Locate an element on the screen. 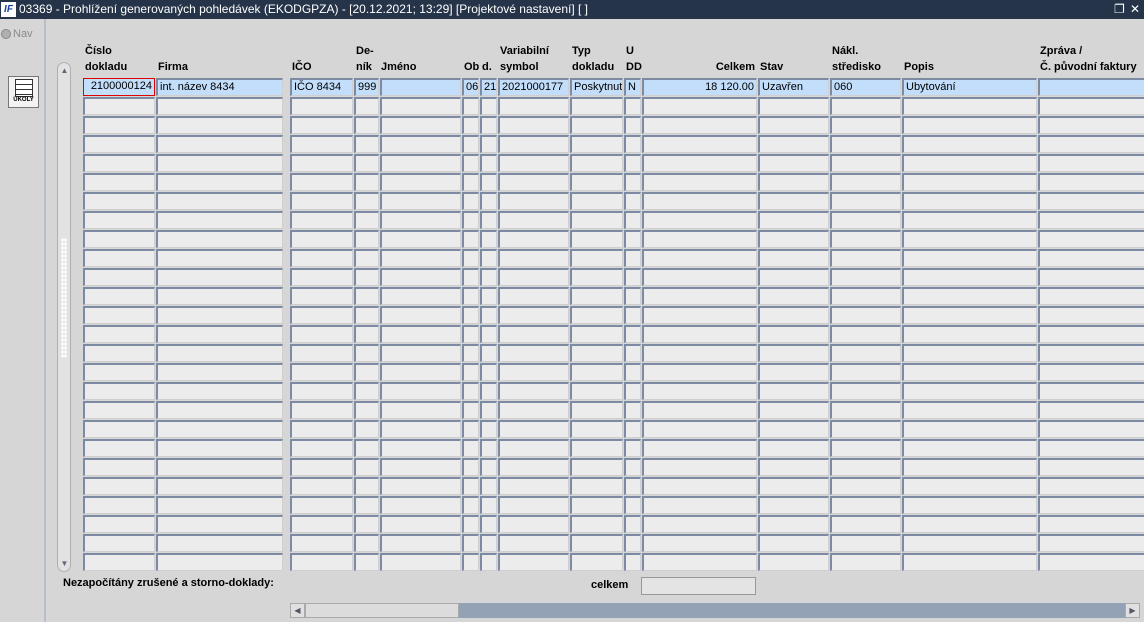 Image resolution: width=1144 pixels, height=622 pixels. scroll-grip is located at coordinates (64, 298).